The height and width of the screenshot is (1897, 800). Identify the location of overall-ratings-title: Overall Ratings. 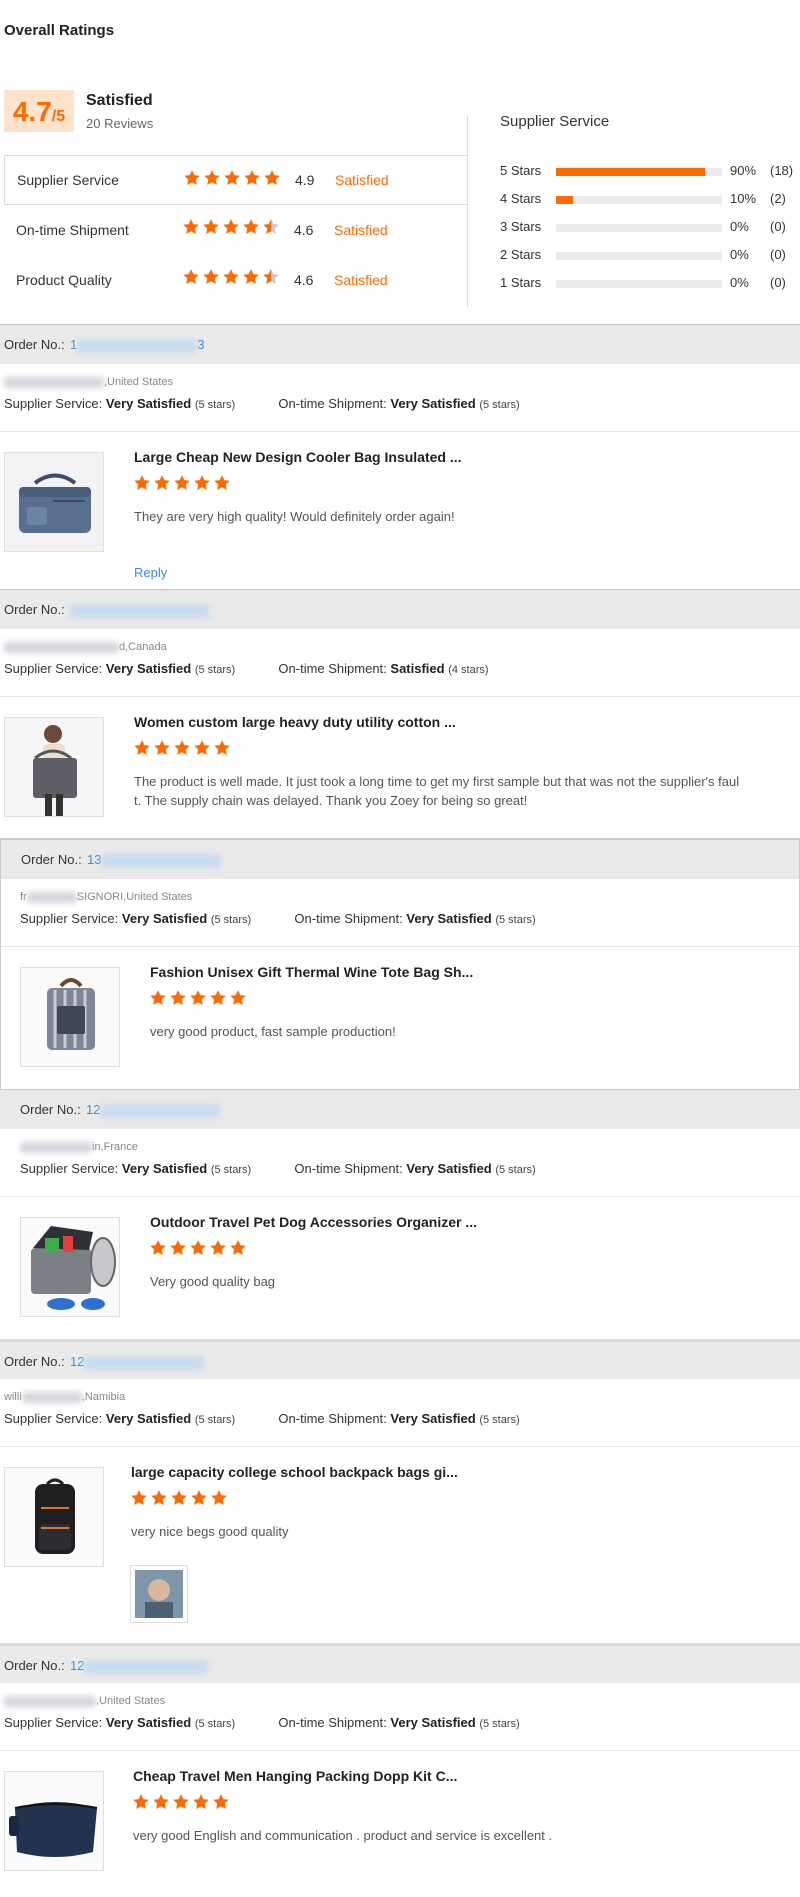
(59, 30).